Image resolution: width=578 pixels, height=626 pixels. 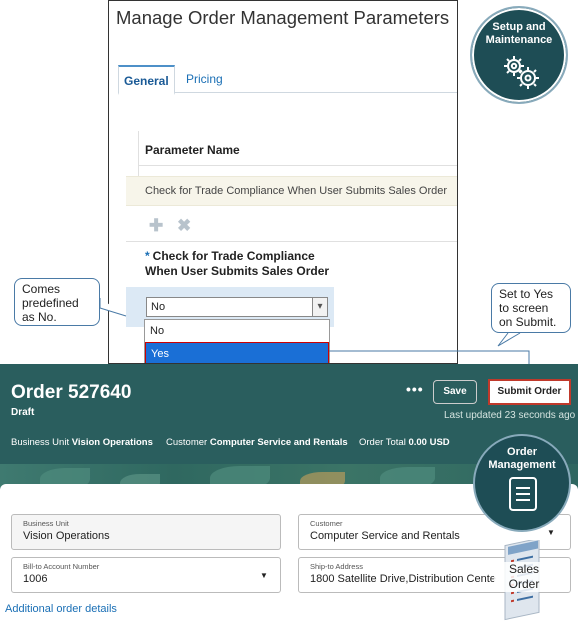 I want to click on sales-order-label: Sales Order, so click(x=524, y=577).